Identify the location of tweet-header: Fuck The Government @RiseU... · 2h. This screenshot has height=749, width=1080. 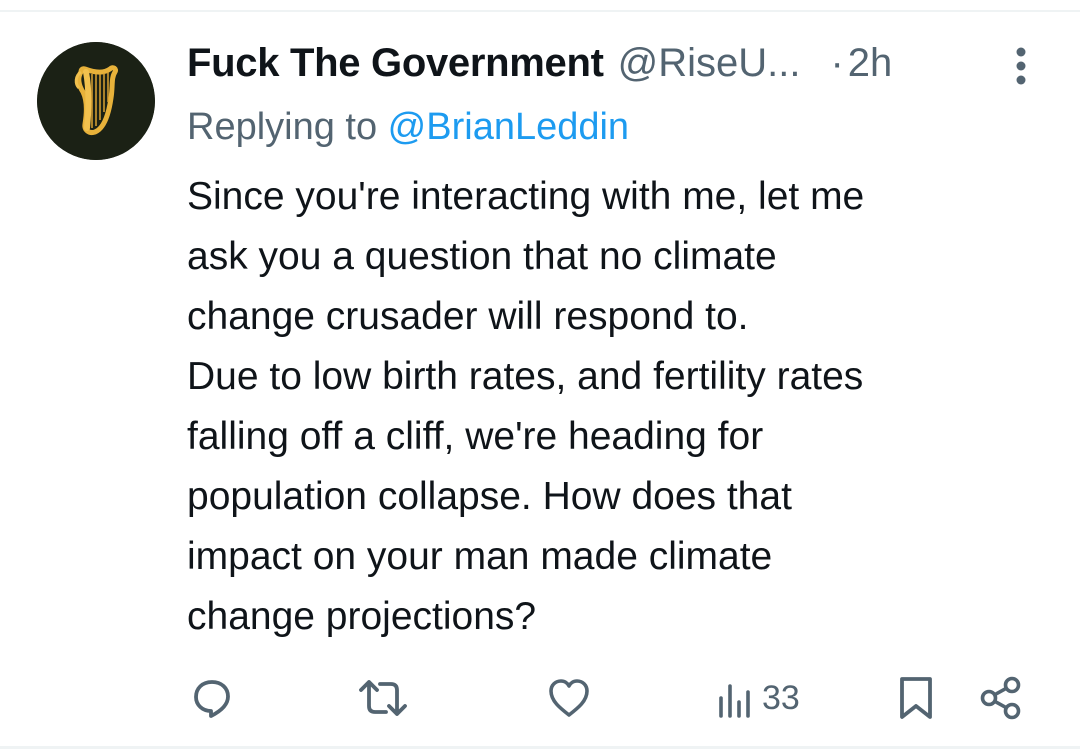
(539, 63).